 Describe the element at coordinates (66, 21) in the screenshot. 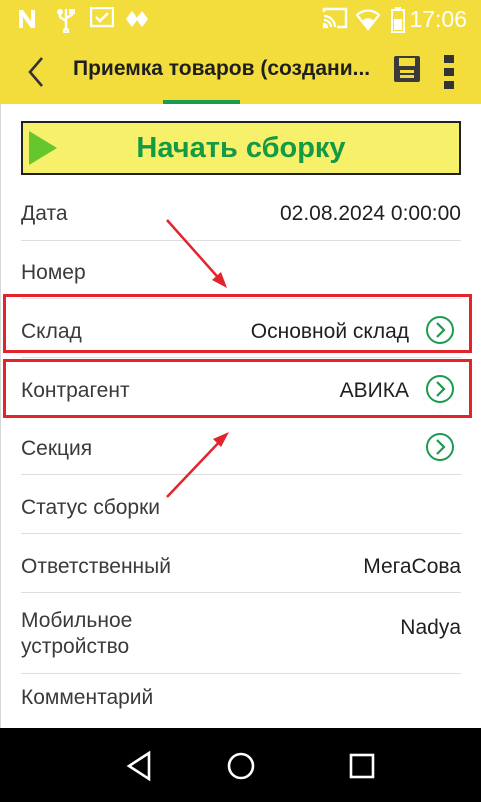

I see `usb-icon` at that location.